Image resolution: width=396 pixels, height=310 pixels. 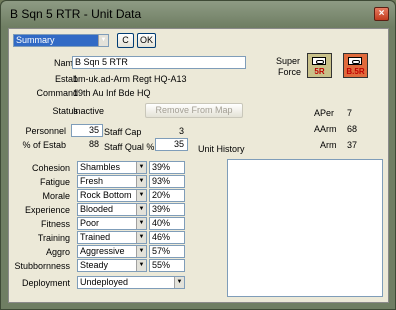 What do you see at coordinates (87, 130) in the screenshot?
I see `personnel-field: 35` at bounding box center [87, 130].